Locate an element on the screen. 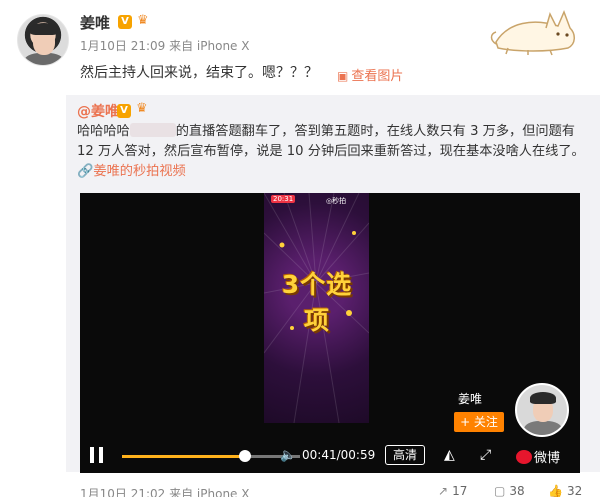  video-caption: 3个选项 is located at coordinates (317, 302).